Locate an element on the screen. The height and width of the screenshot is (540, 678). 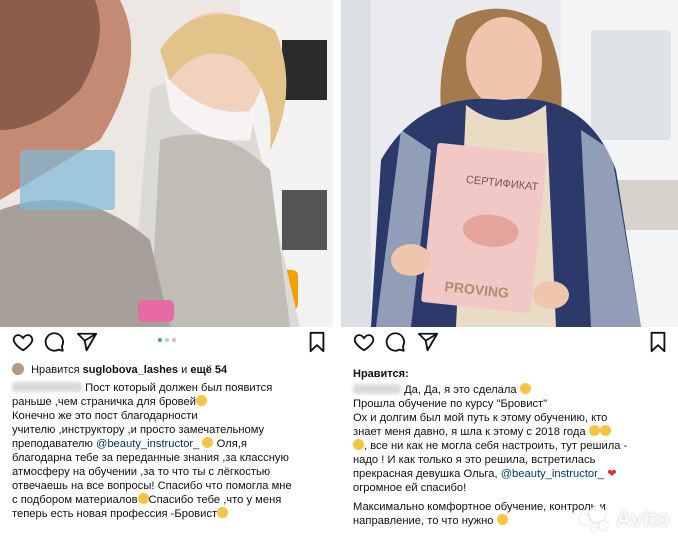
sweat-smile-emoji-icon is located at coordinates (525, 388).